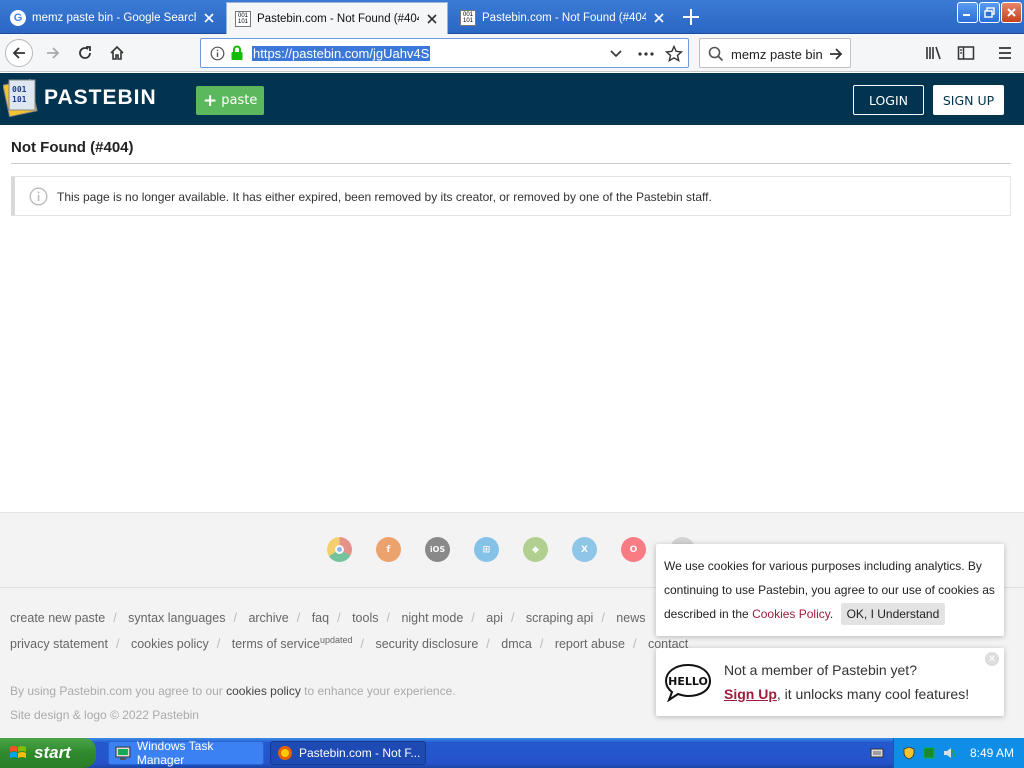  What do you see at coordinates (426, 644) in the screenshot?
I see `footer-link-security-disclosure: security disclosure` at bounding box center [426, 644].